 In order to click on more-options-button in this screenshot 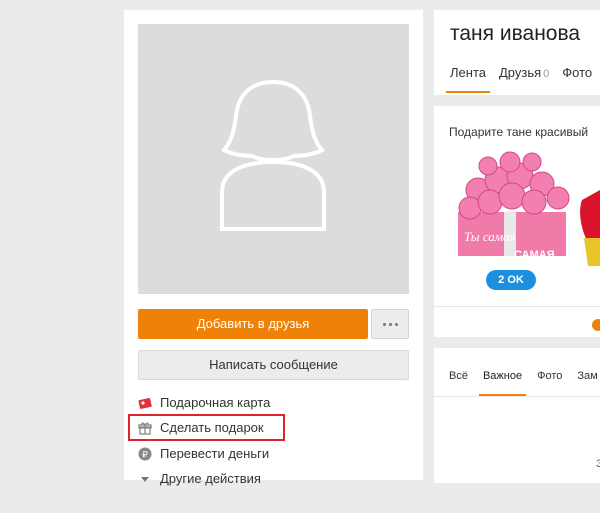, I will do `click(390, 324)`.